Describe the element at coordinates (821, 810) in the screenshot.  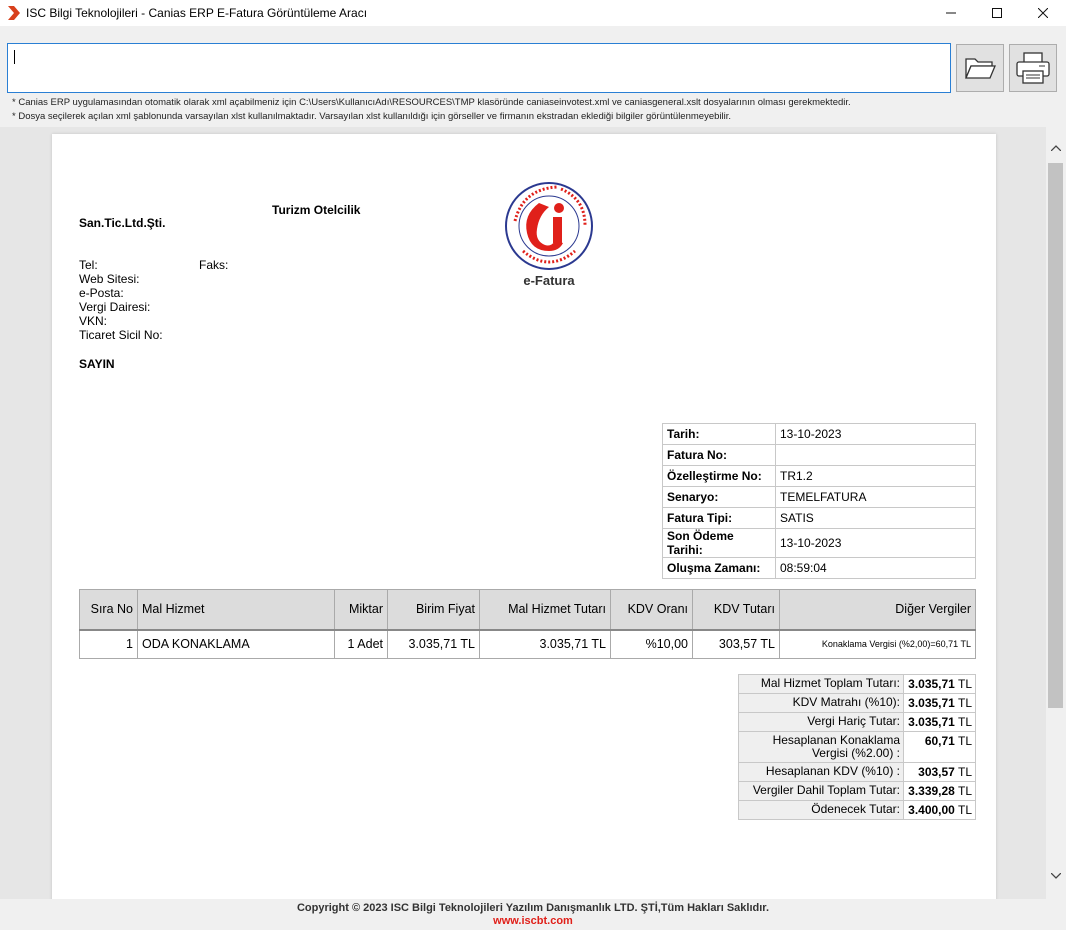
I see `total-key: Ödenecek Tutar:` at that location.